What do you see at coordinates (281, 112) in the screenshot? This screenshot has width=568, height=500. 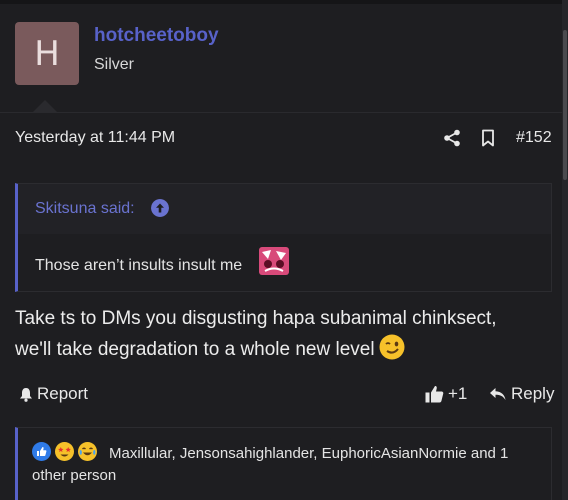 I see `header-divider` at bounding box center [281, 112].